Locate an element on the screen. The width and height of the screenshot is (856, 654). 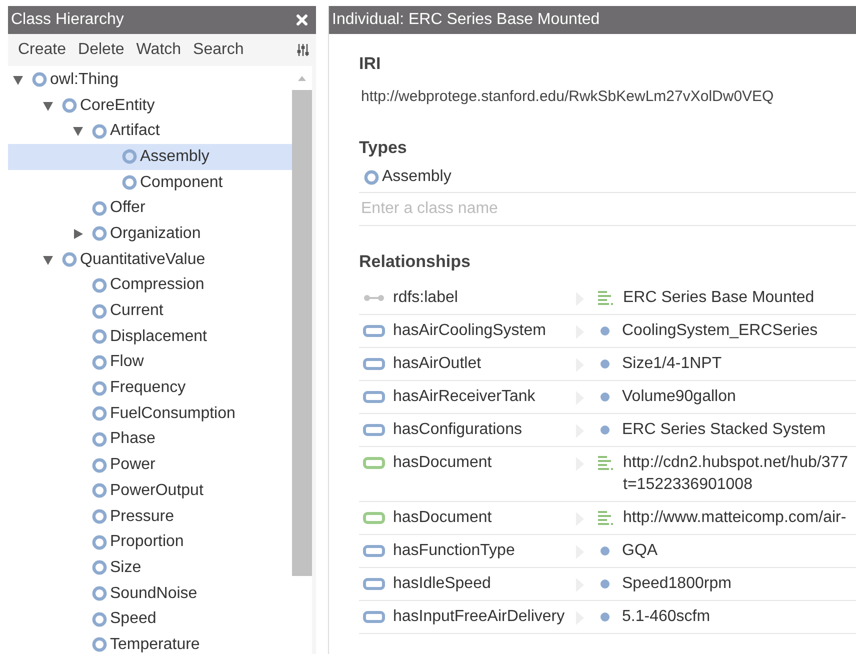
scrollbar-thumb is located at coordinates (302, 333).